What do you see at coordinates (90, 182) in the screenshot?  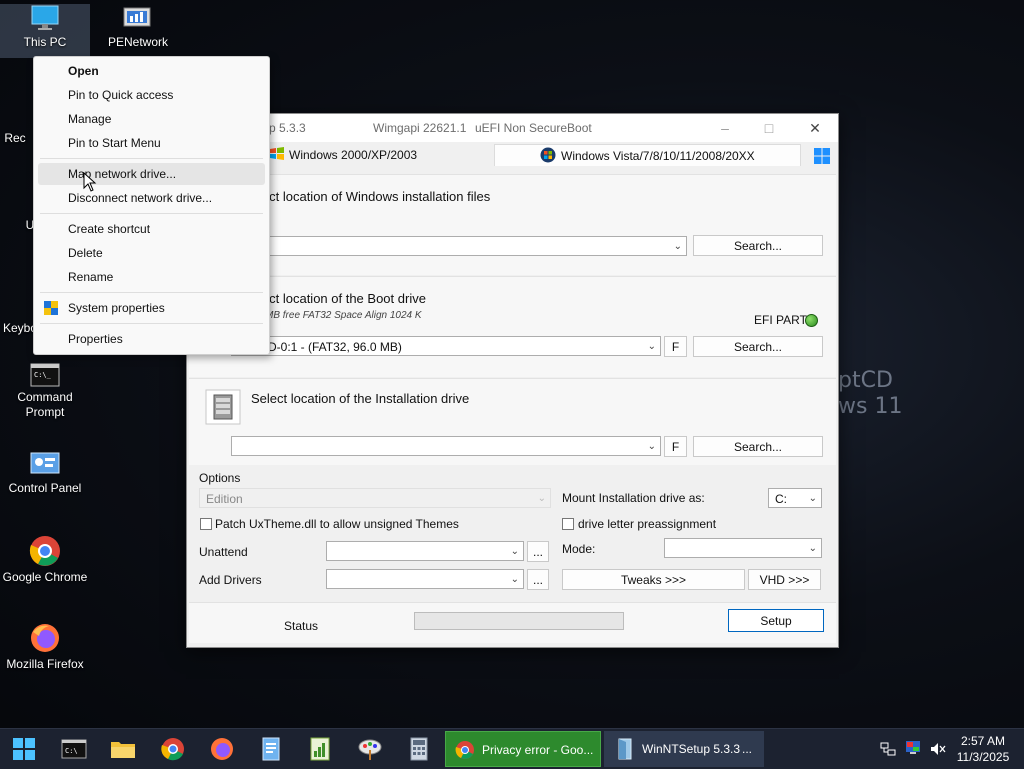 I see `mouse-cursor-icon` at bounding box center [90, 182].